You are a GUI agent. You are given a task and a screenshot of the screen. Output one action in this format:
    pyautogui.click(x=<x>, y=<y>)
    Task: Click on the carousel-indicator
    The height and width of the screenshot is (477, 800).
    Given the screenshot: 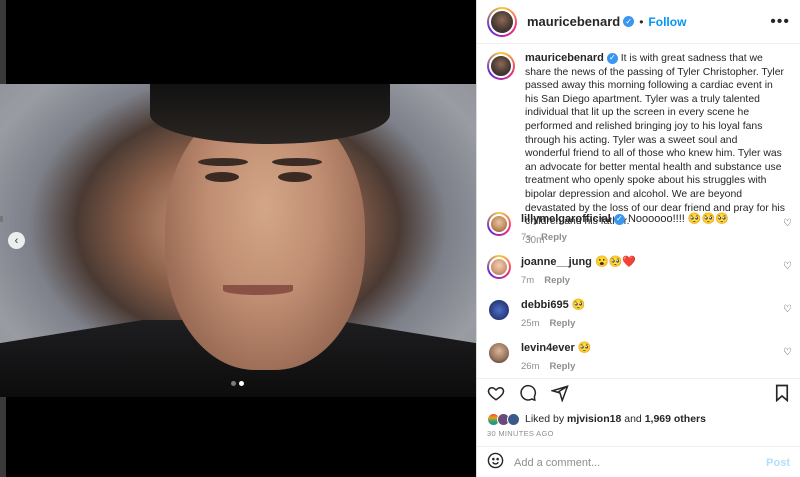 What is the action you would take?
    pyautogui.click(x=237, y=383)
    